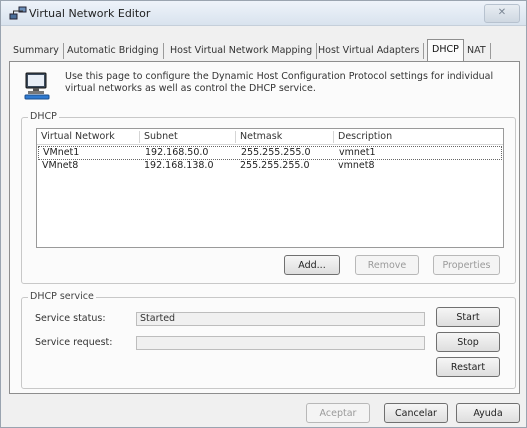  I want to click on dhcp-group-legend: DHCP, so click(43, 116).